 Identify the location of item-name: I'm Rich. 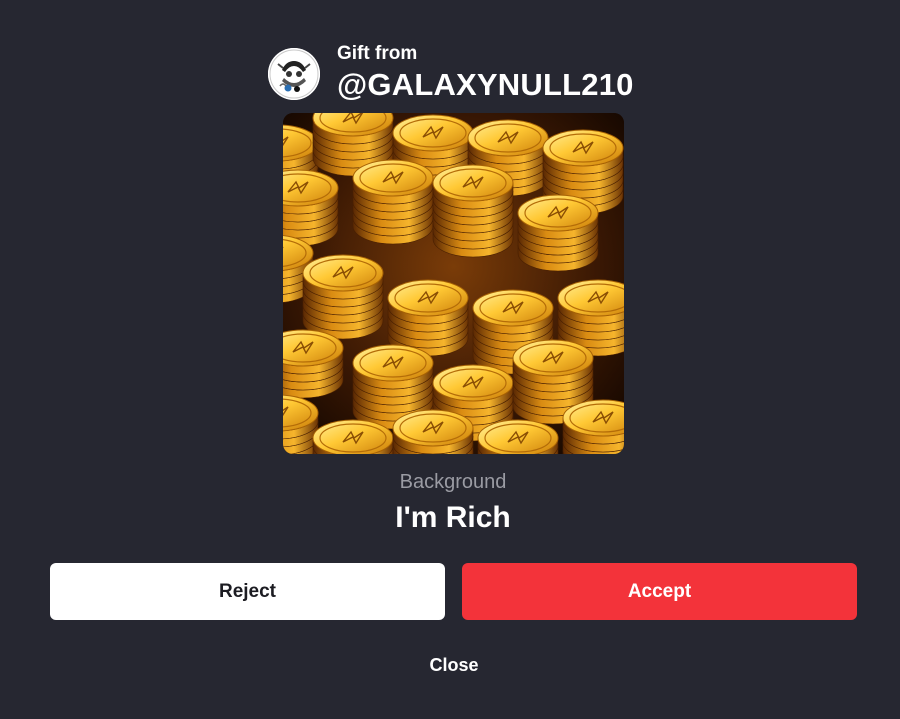
(453, 517).